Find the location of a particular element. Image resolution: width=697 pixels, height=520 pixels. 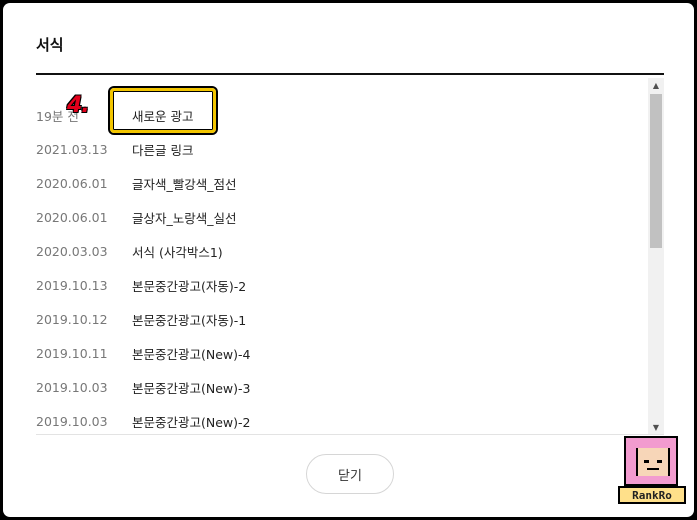

list-item: 2020.06.01 글상자_노랑색_실선 is located at coordinates (342, 217).